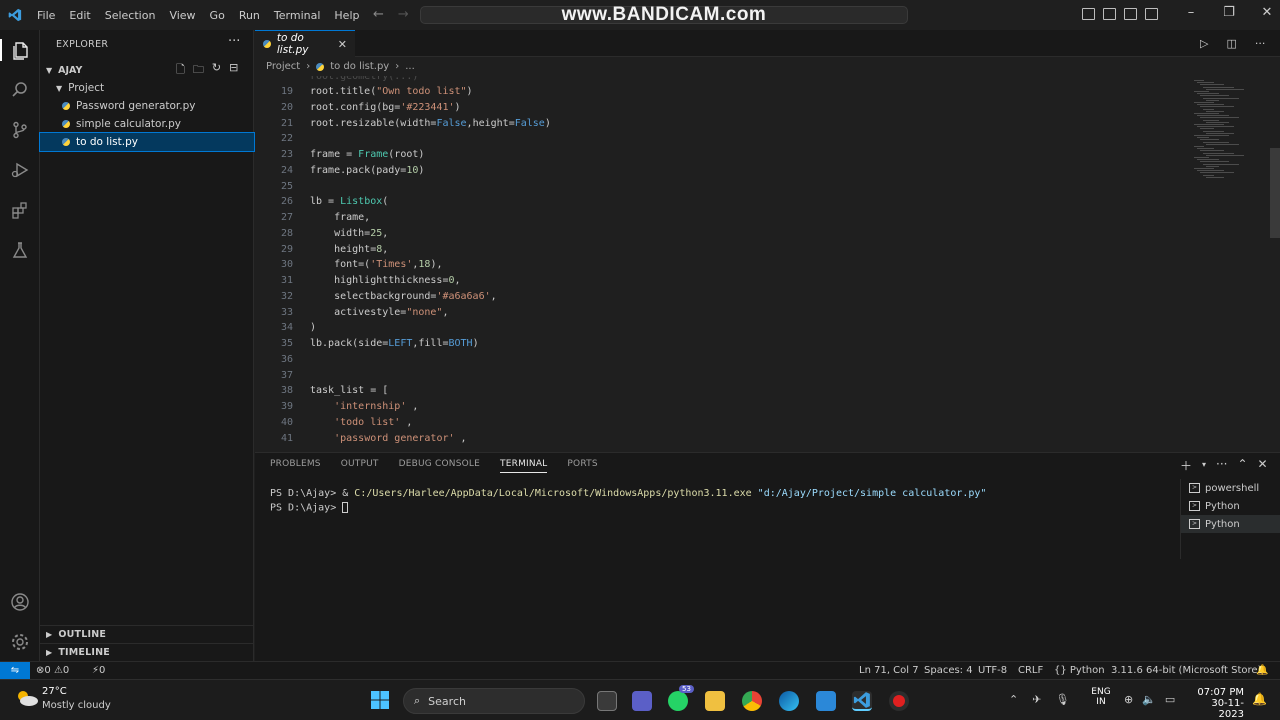 The image size is (1280, 720). Describe the element at coordinates (360, 466) in the screenshot. I see `tab-output: OUTPUT` at that location.